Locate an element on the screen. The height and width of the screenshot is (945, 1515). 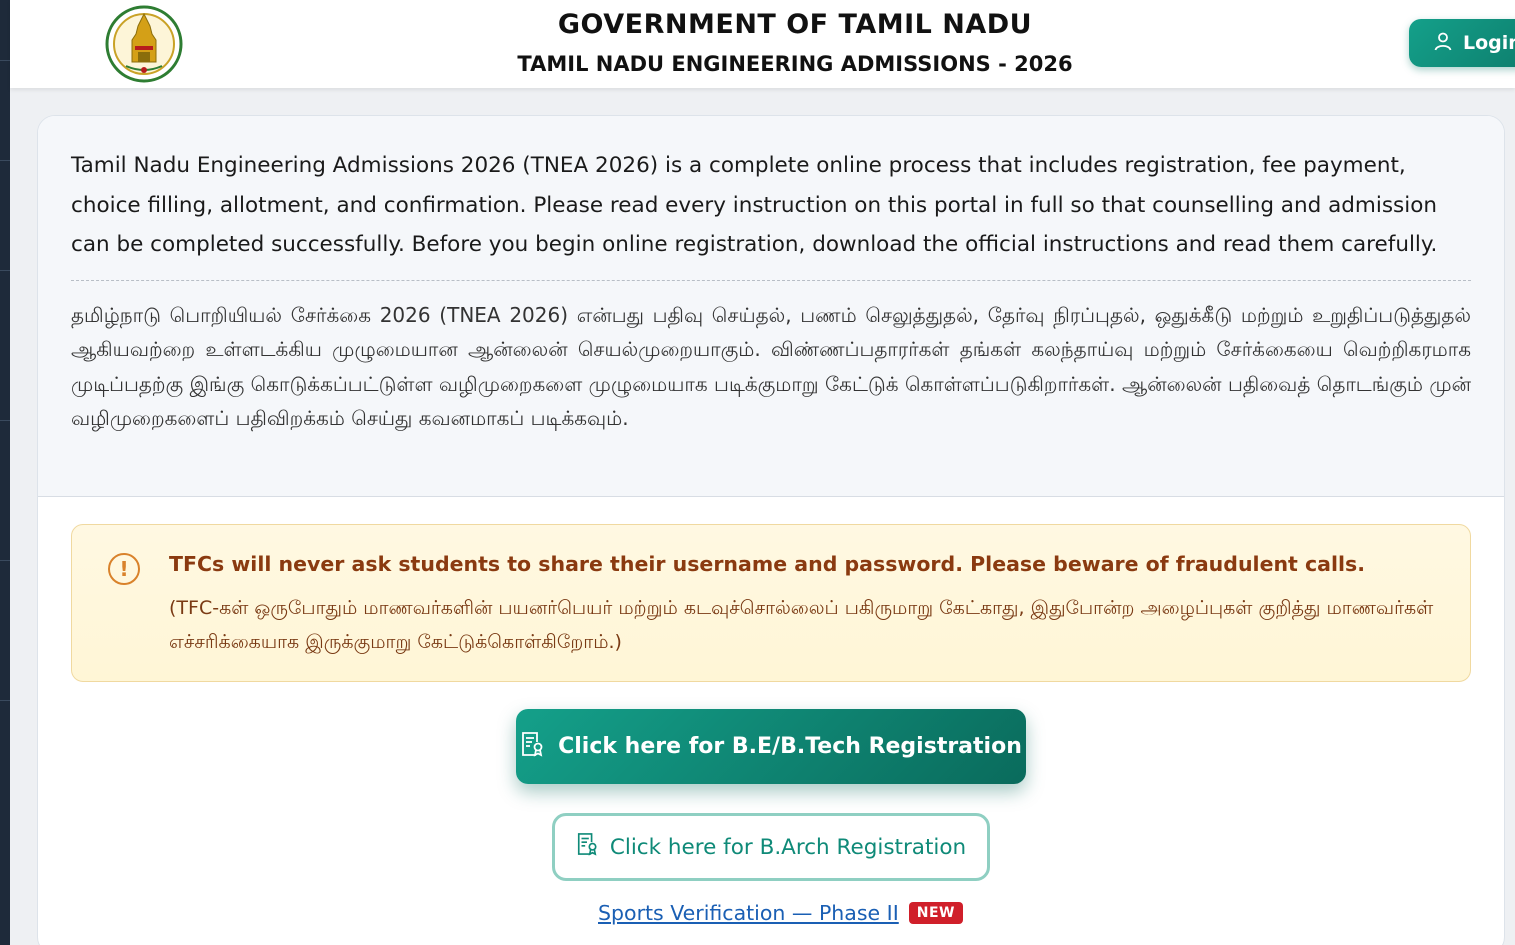
user-icon is located at coordinates (1443, 43).